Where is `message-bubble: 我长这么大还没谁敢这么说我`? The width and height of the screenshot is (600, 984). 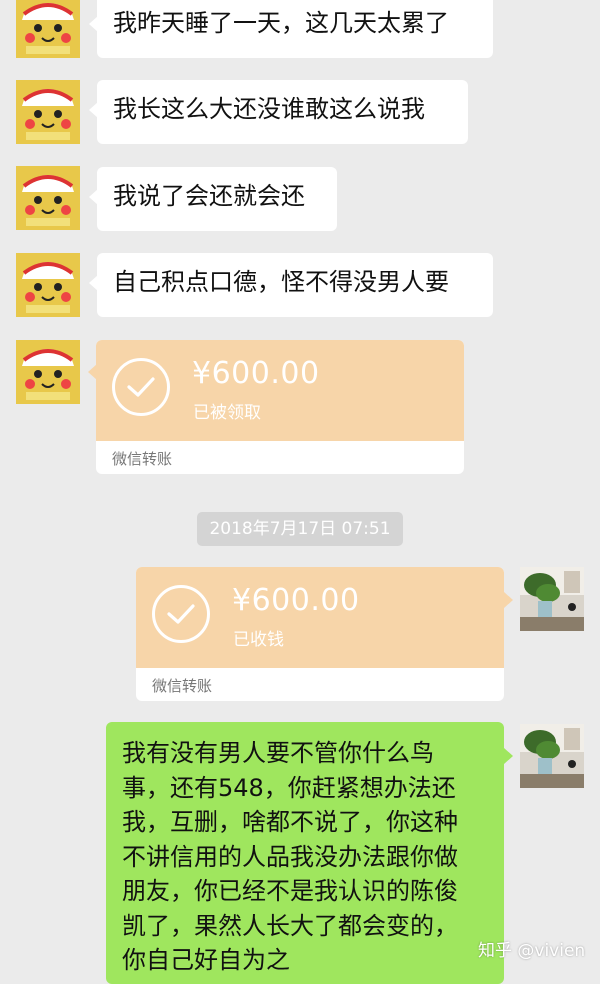
message-bubble: 我长这么大还没谁敢这么说我 is located at coordinates (278, 112).